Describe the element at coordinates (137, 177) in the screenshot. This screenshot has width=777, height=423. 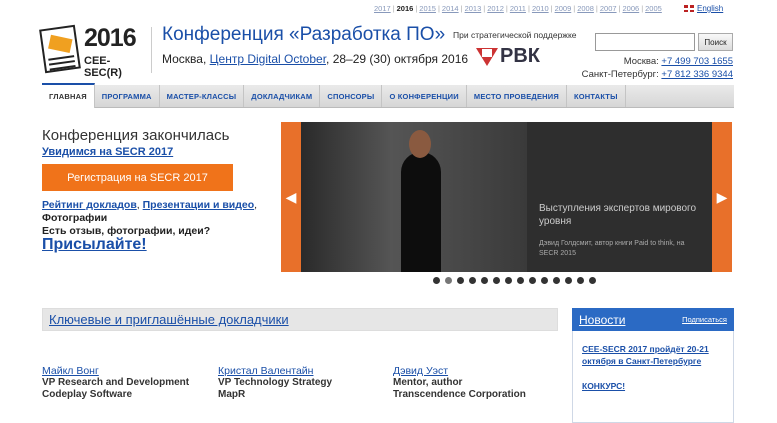
I see `register-button: Регистрация на SECR 2017` at that location.